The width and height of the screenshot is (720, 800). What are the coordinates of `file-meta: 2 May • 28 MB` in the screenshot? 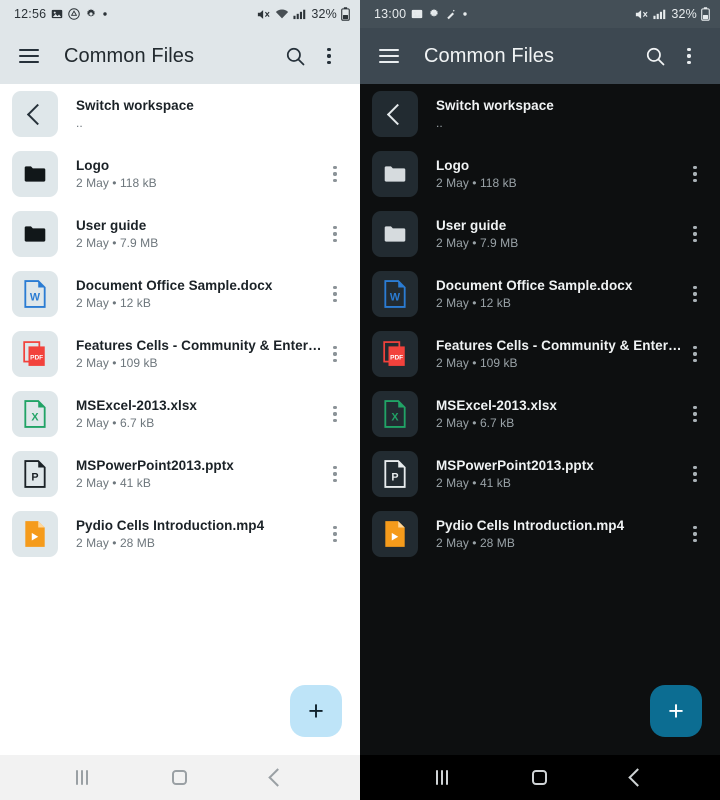 It's located at (475, 543).